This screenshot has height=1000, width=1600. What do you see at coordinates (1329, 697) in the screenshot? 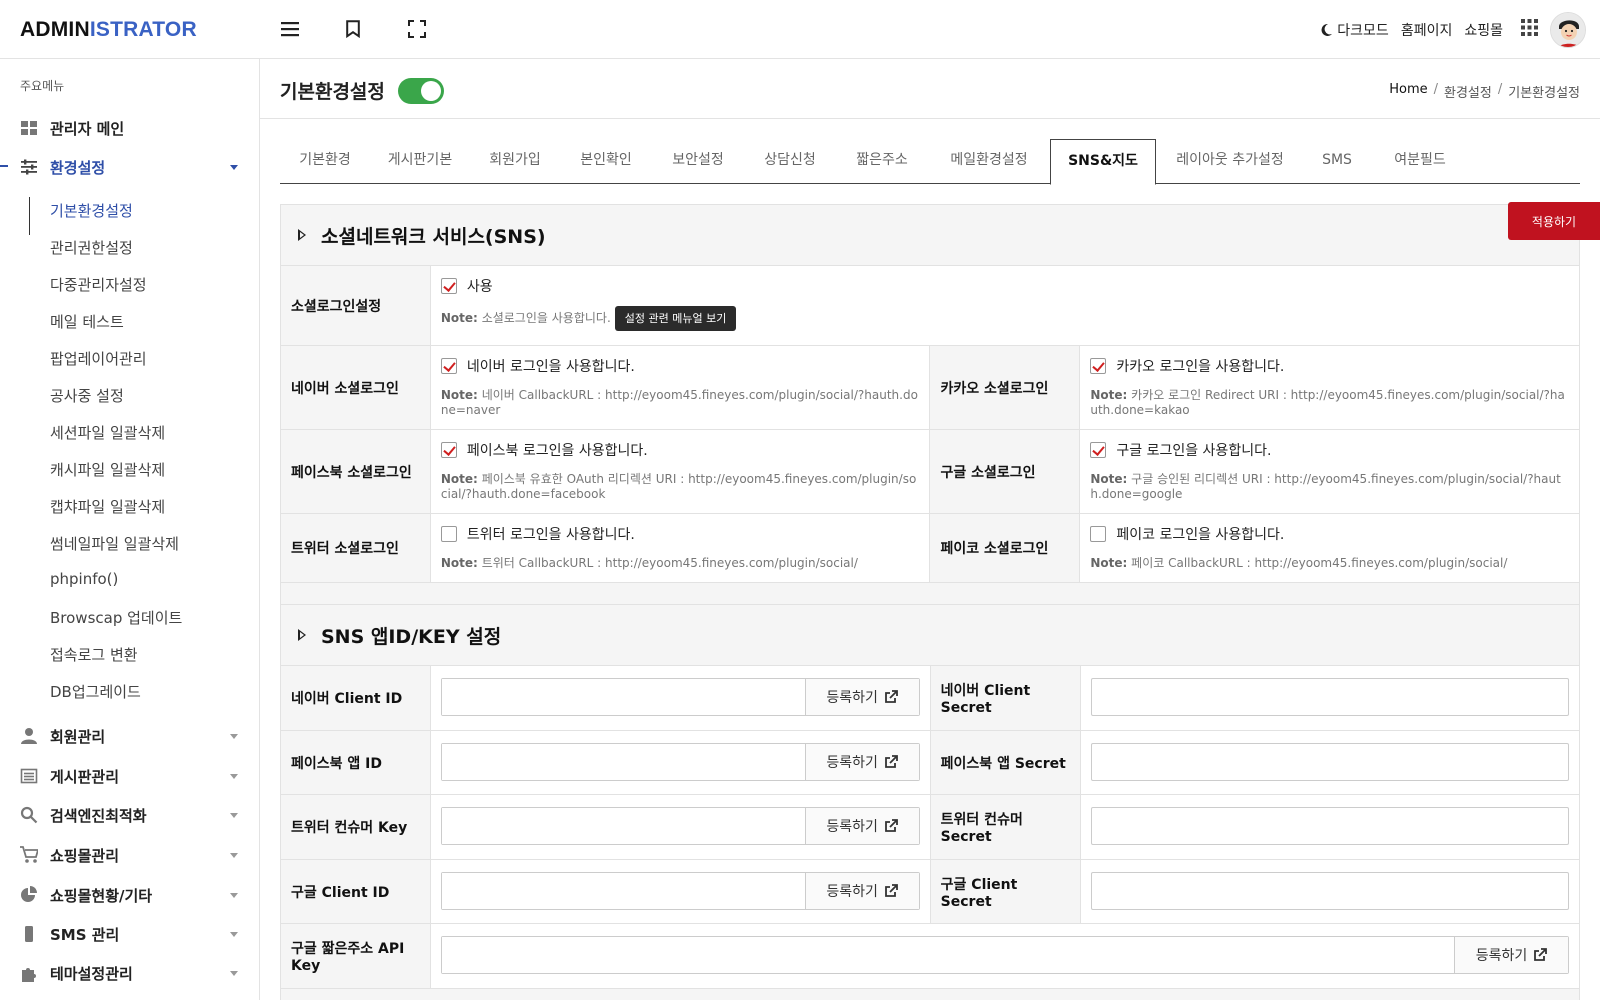
I see `naver-client-secret-input` at bounding box center [1329, 697].